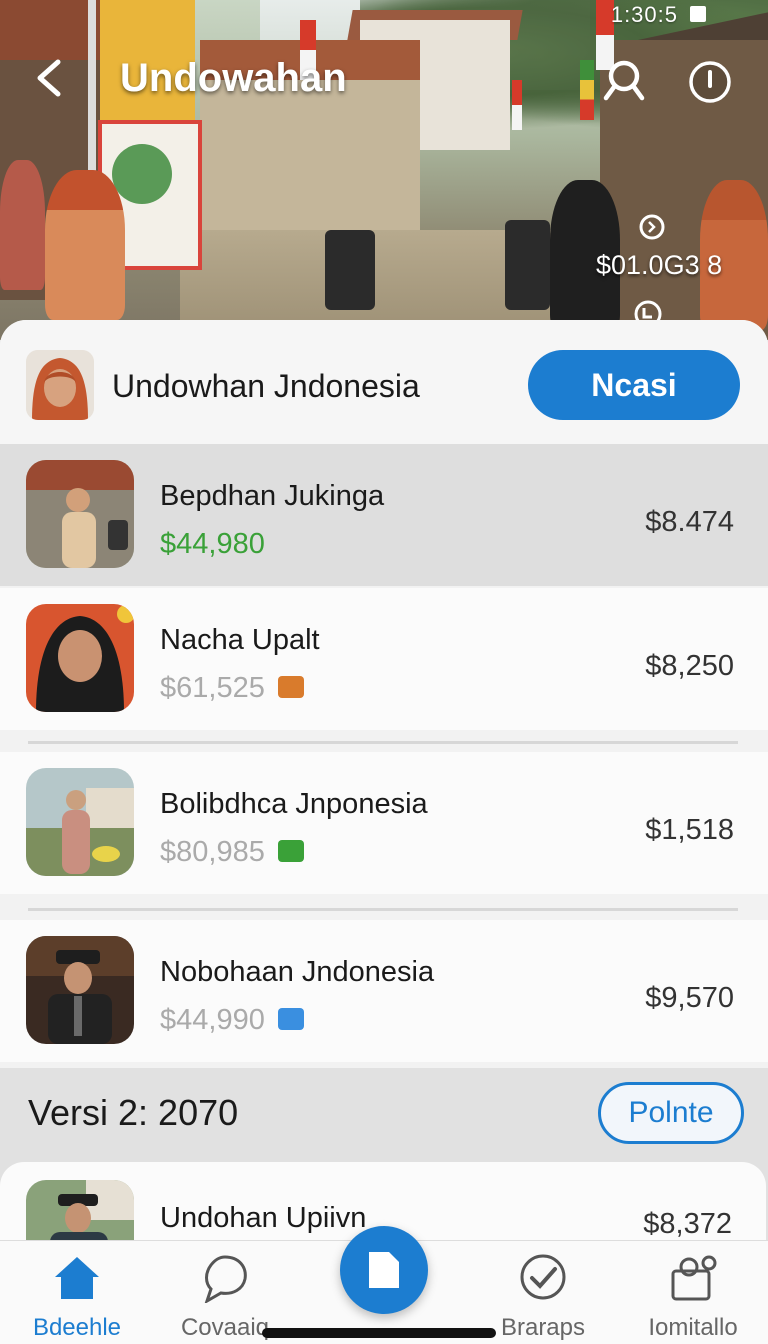  Describe the element at coordinates (272, 496) in the screenshot. I see `item-name: Bepdhan Jukinga` at that location.